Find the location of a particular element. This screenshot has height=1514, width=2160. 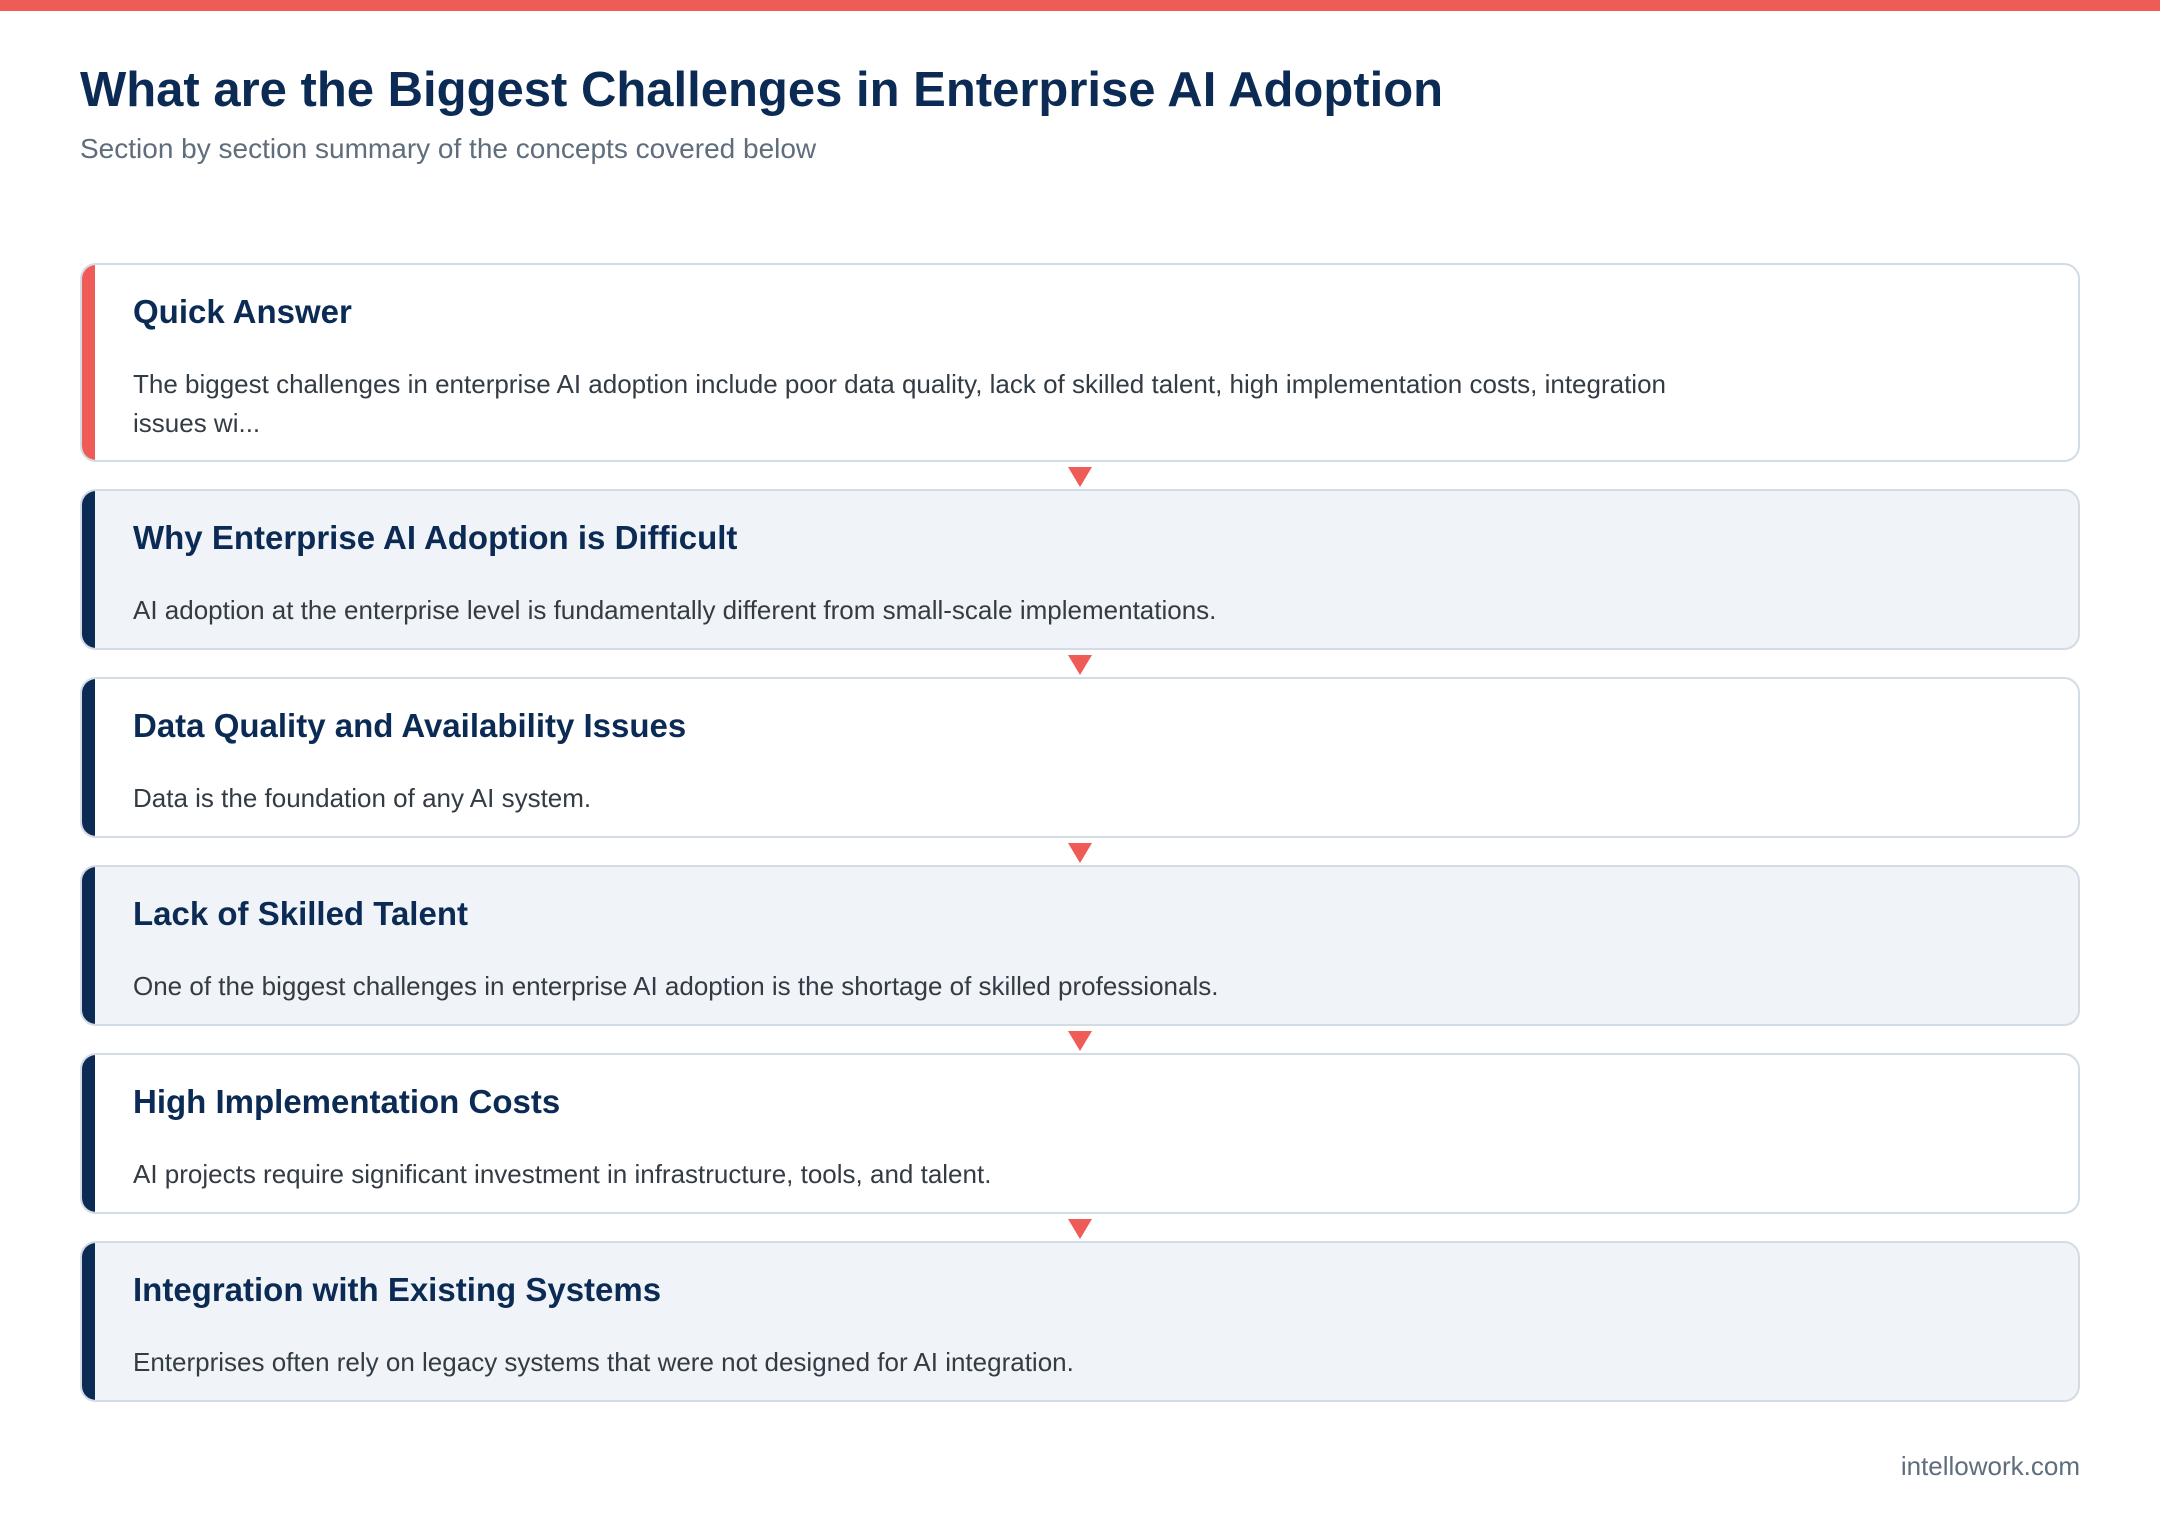

section-title: Integration with Existing Systems is located at coordinates (397, 1289).